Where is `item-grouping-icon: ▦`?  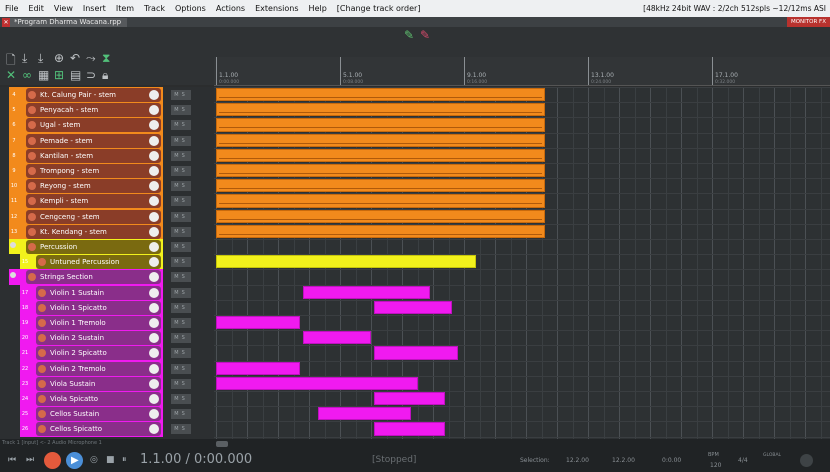 item-grouping-icon: ▦ is located at coordinates (43, 75).